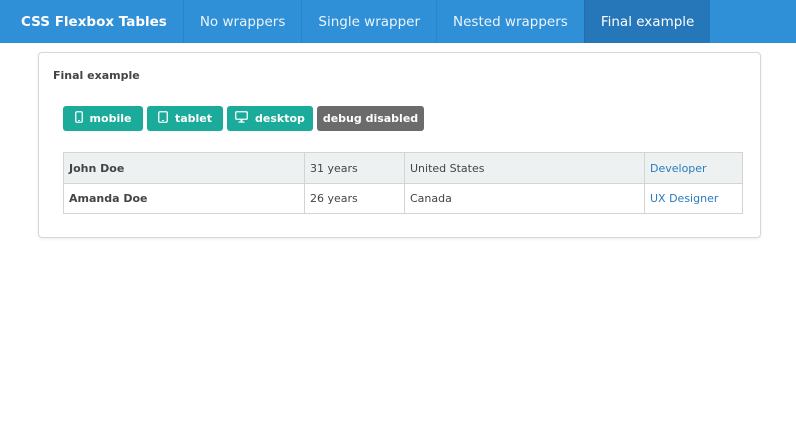  I want to click on tablet-button-label: tablet, so click(193, 118).